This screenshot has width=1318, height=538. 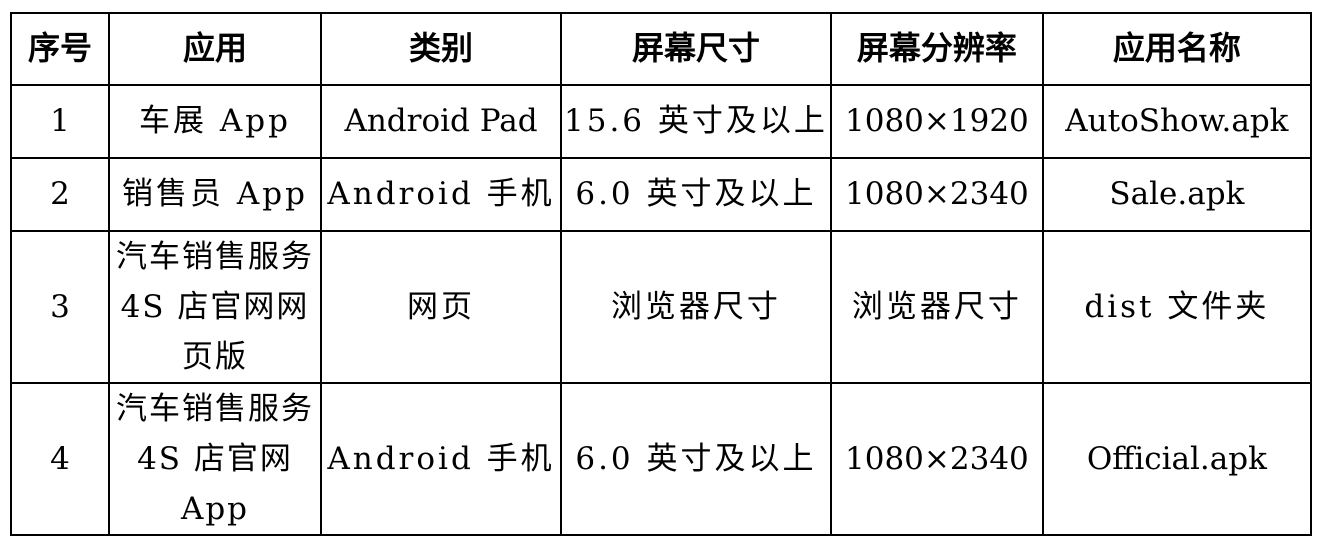 What do you see at coordinates (215, 49) in the screenshot?
I see `header-application: 应用` at bounding box center [215, 49].